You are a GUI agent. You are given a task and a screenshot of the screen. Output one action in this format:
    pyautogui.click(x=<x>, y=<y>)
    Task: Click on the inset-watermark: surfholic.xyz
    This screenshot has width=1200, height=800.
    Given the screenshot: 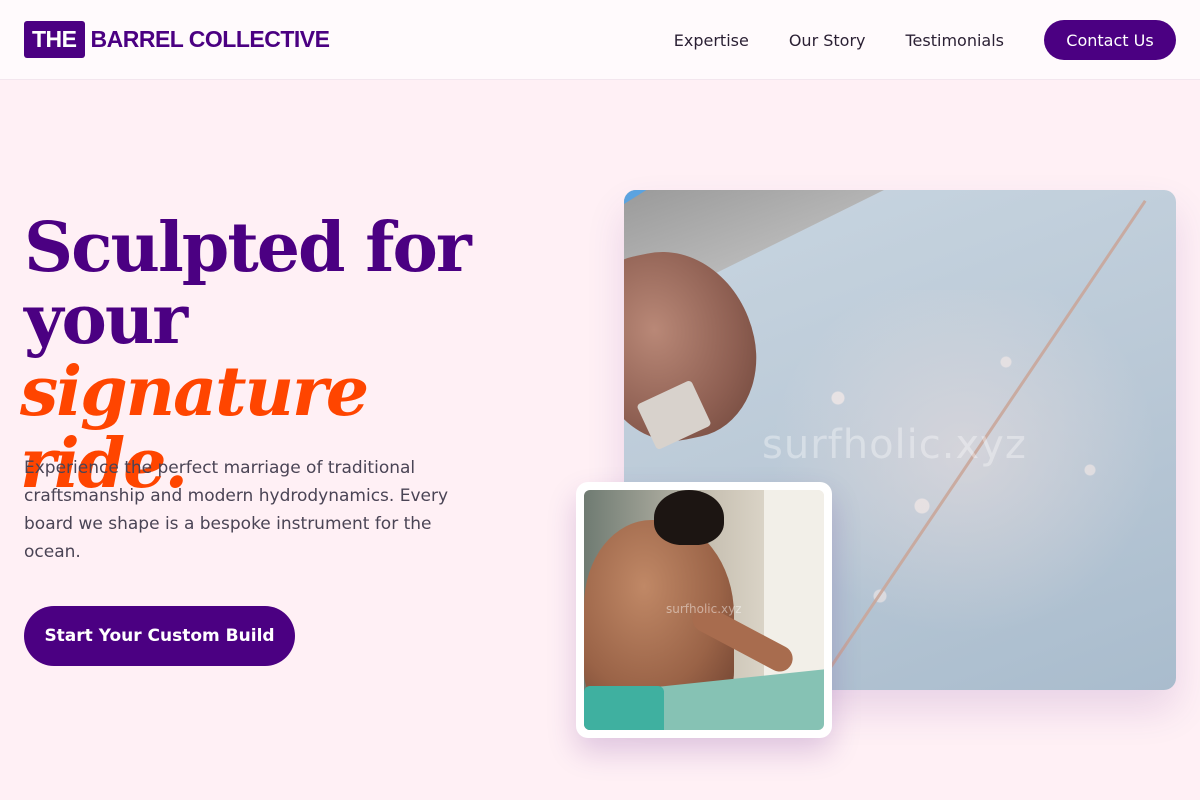 What is the action you would take?
    pyautogui.click(x=704, y=609)
    